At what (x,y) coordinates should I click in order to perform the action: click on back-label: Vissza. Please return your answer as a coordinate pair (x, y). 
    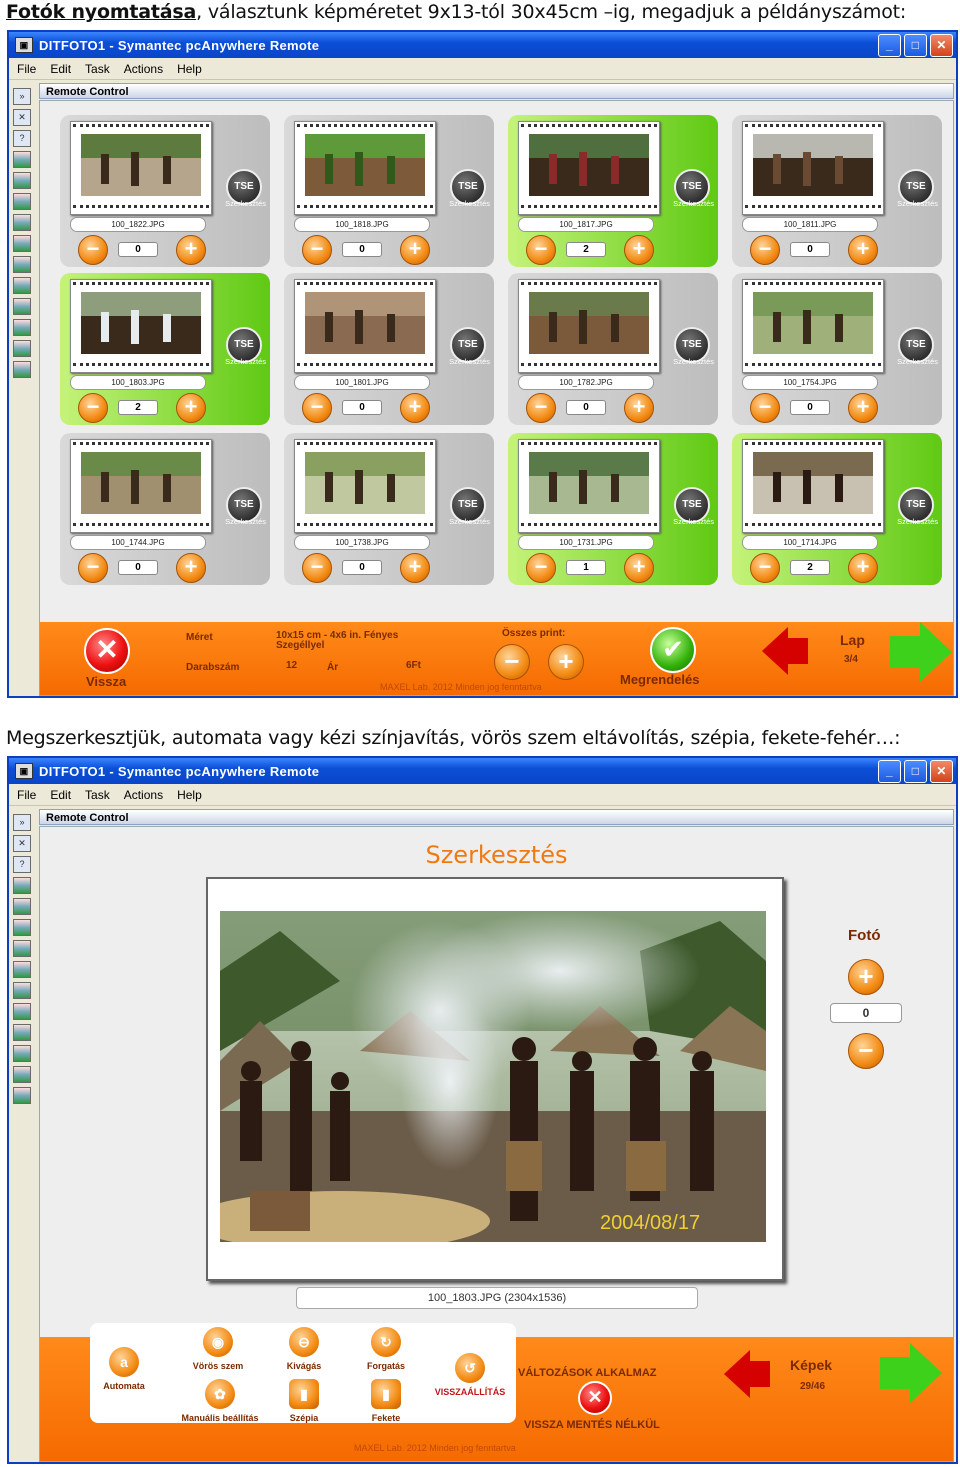
    Looking at the image, I should click on (106, 681).